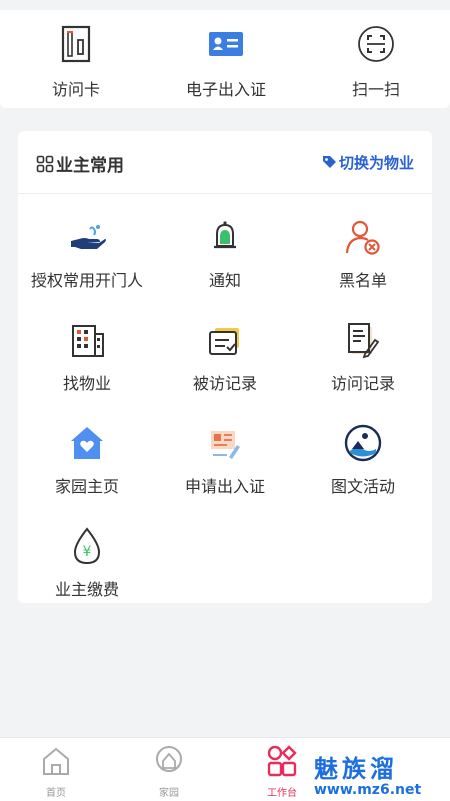 This screenshot has height=801, width=450. Describe the element at coordinates (225, 445) in the screenshot. I see `apply-pass-icon` at that location.